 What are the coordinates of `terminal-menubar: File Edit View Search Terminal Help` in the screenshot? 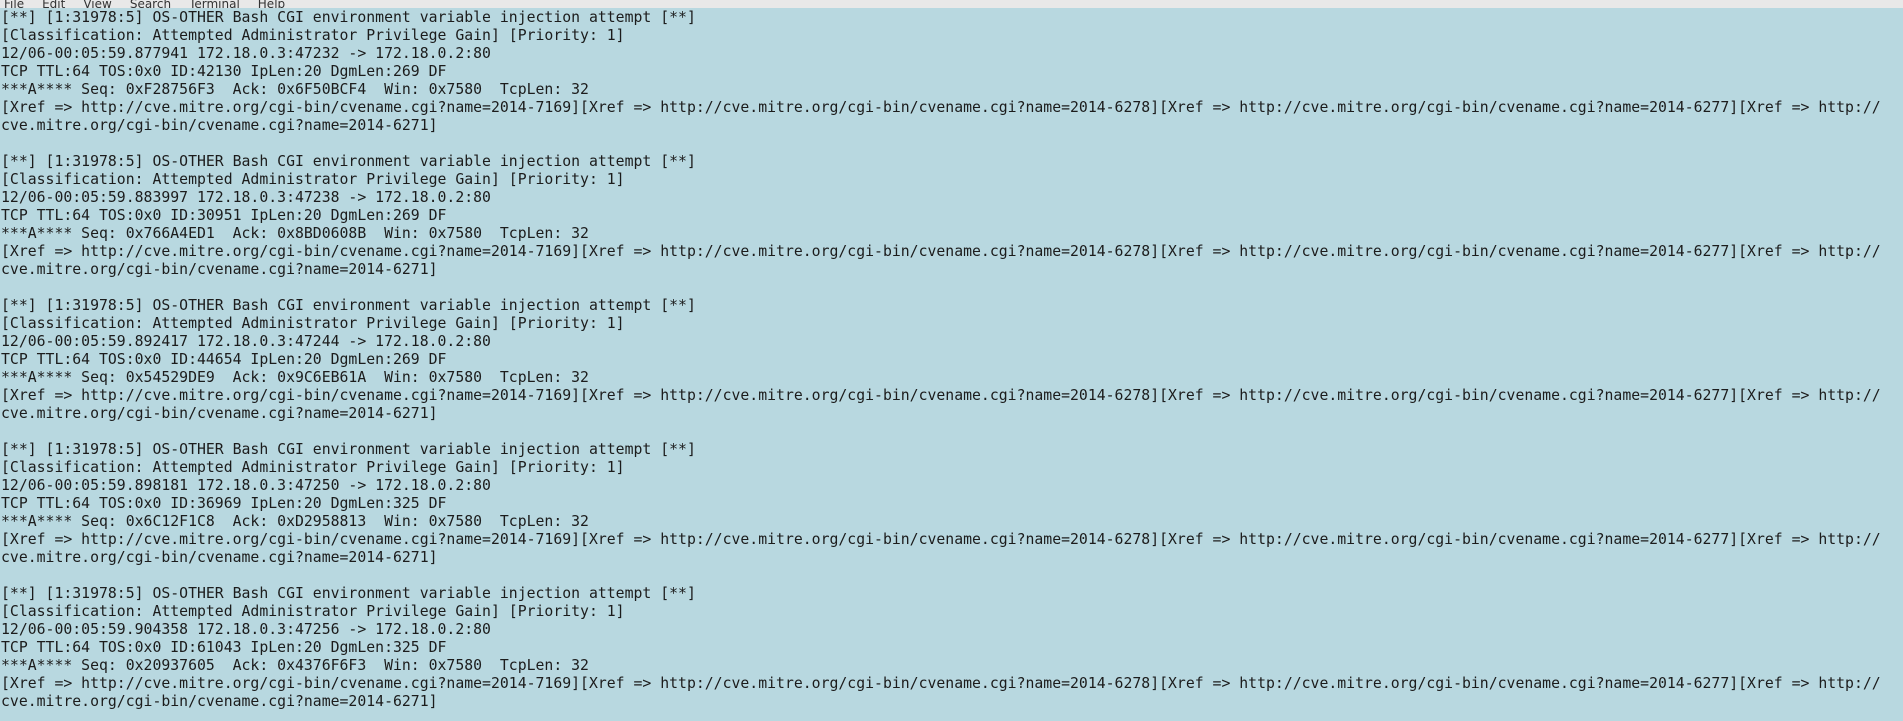 It's located at (951, 4).